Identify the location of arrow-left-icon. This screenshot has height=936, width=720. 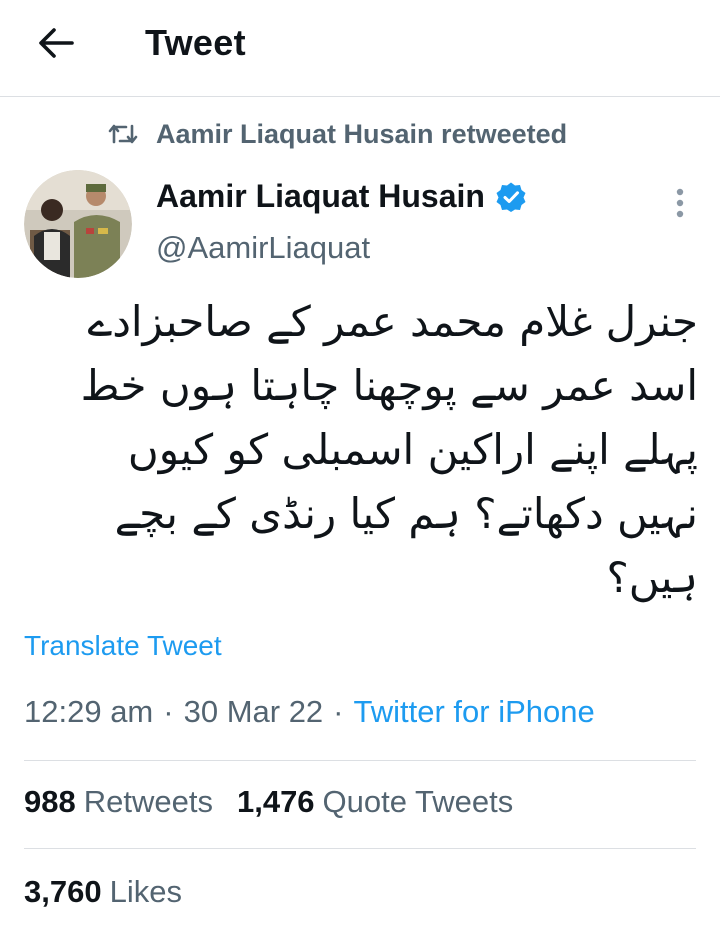
(56, 43).